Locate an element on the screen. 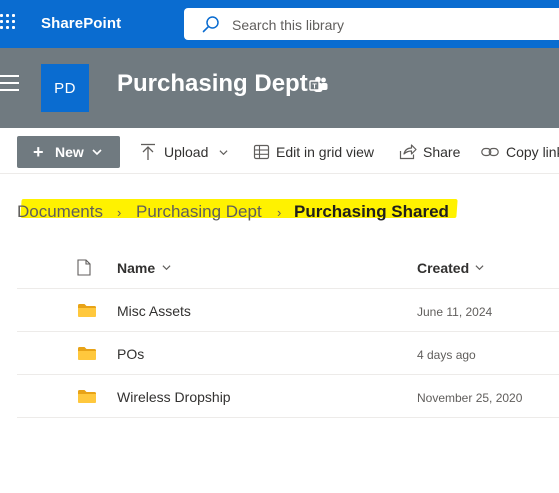 Image resolution: width=559 pixels, height=493 pixels. list-header: Name Created is located at coordinates (288, 267).